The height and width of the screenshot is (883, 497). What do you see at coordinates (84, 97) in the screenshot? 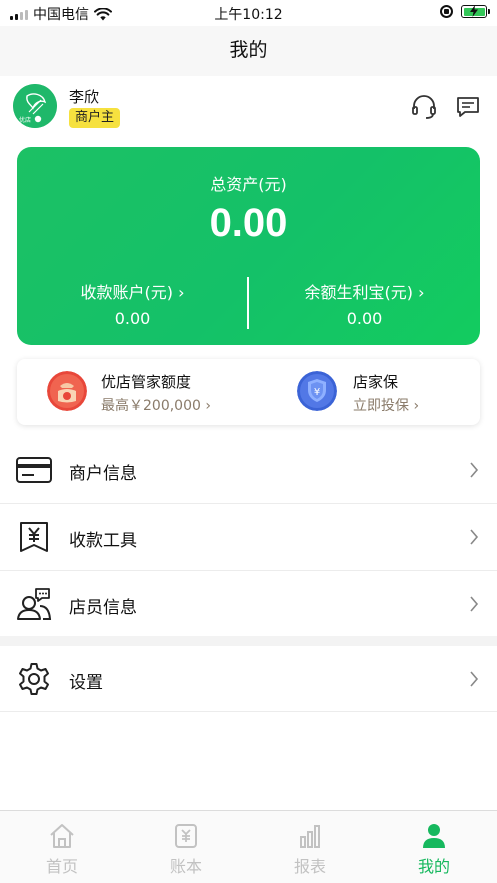
I see `user-name: 李欣` at bounding box center [84, 97].